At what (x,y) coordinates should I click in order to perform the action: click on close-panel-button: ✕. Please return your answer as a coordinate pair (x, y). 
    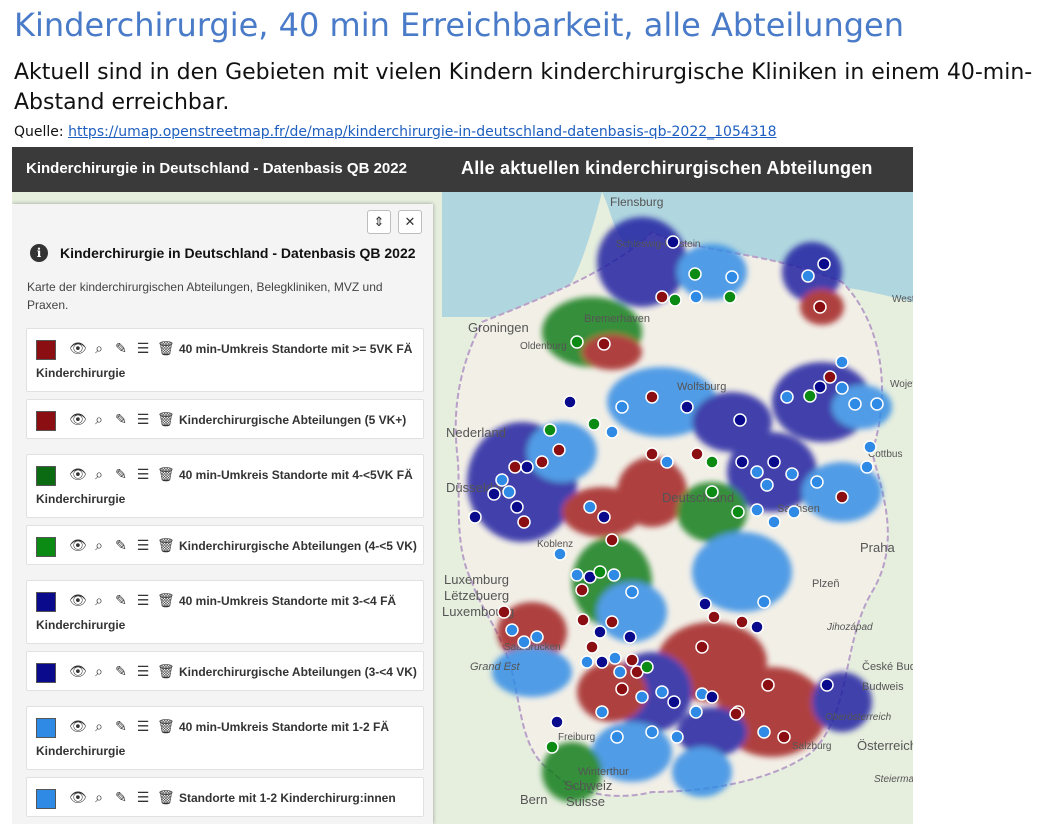
    Looking at the image, I should click on (410, 222).